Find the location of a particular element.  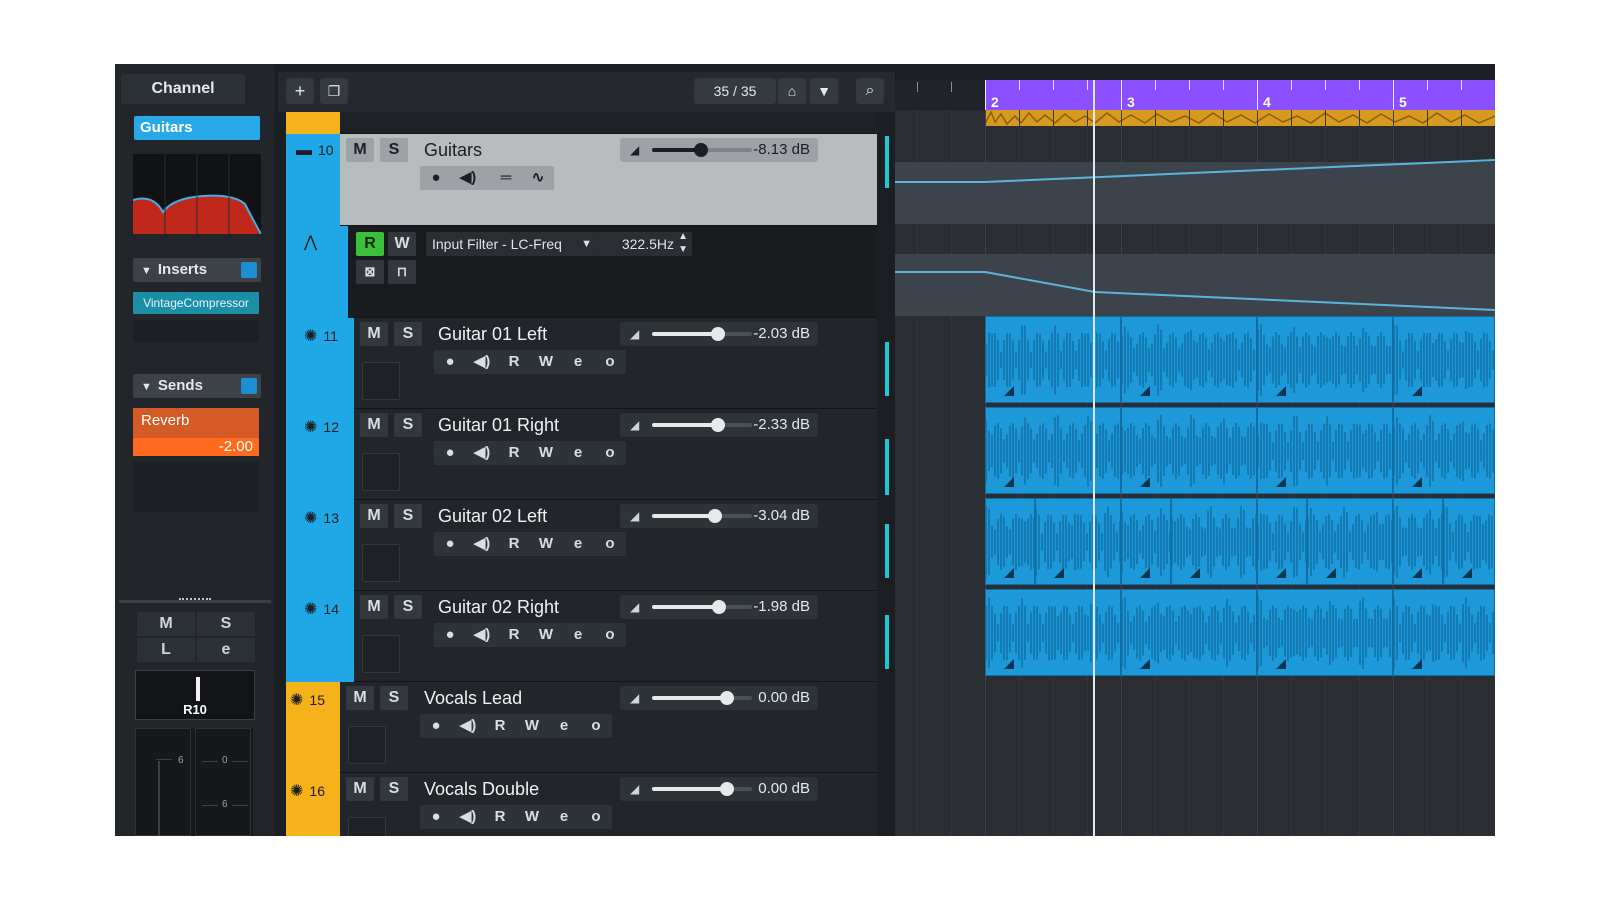

volume-fader: ◢ -2.03 dB is located at coordinates (719, 334).